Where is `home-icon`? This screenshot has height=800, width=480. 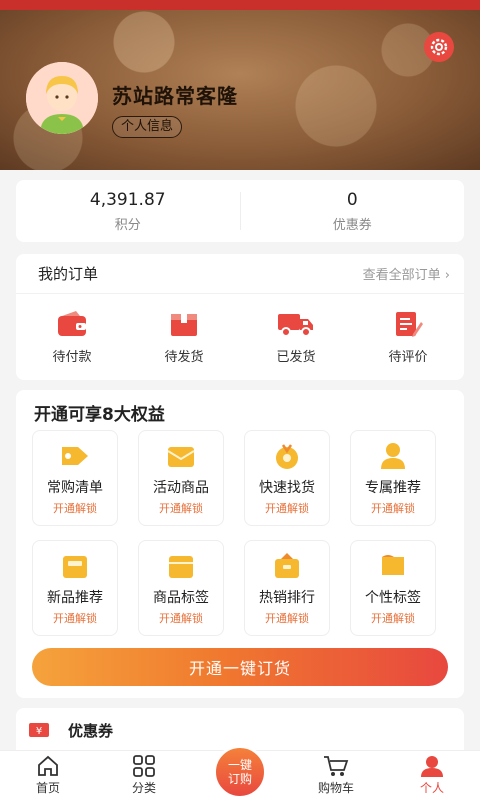
home-icon is located at coordinates (48, 765).